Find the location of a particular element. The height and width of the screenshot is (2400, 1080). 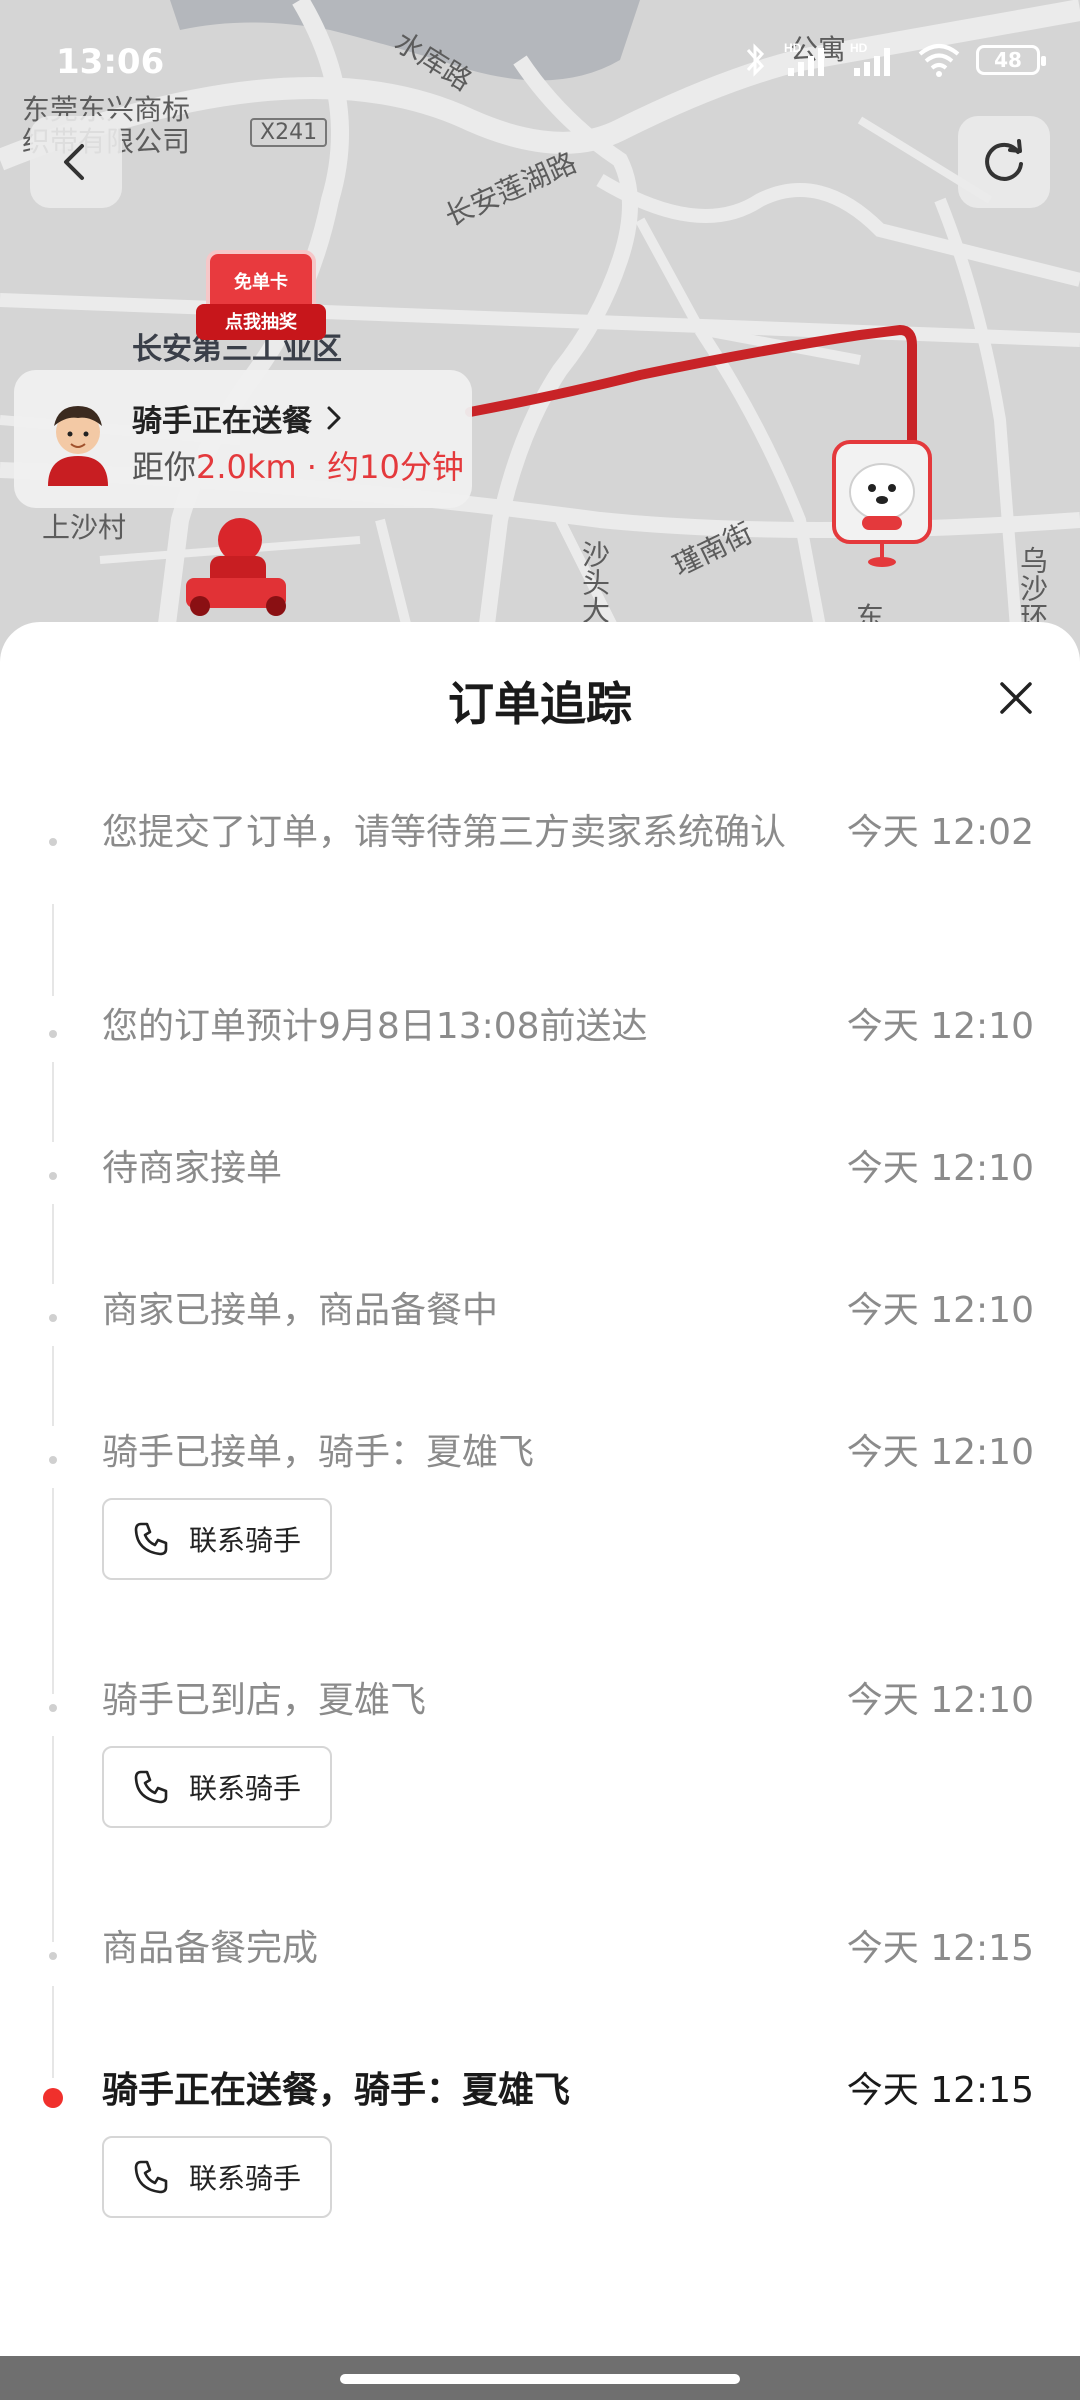

promo-lottery-marker: 免单卡 点我抽奖 is located at coordinates (261, 300).